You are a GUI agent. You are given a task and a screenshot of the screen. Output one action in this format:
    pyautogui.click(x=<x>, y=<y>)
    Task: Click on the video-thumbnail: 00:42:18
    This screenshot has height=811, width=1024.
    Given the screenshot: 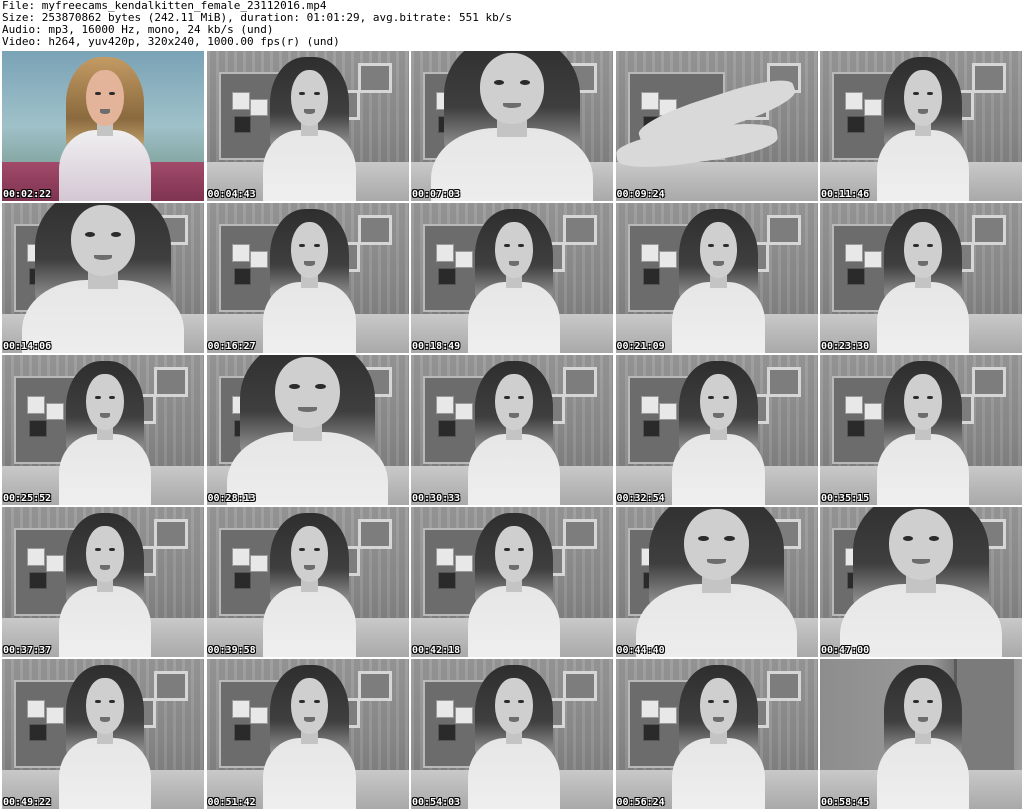 What is the action you would take?
    pyautogui.click(x=512, y=582)
    